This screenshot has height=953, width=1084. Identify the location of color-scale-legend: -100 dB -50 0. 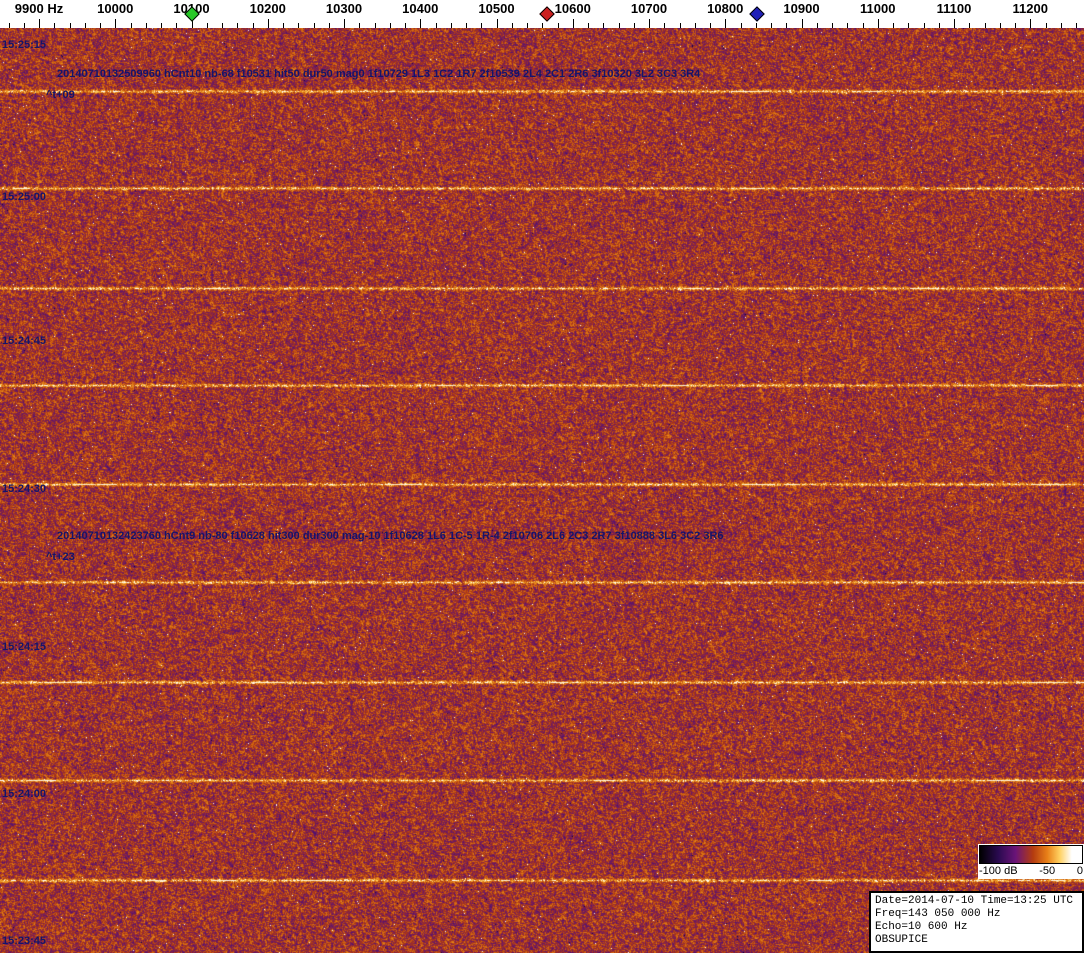
(1031, 861).